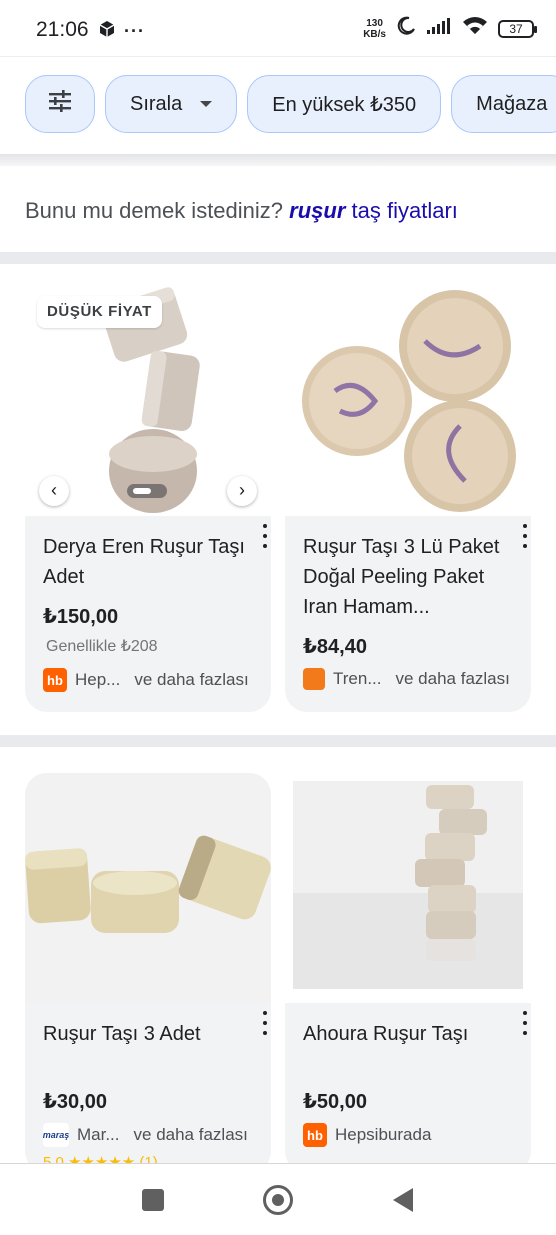 The image size is (556, 1235). Describe the element at coordinates (374, 28) in the screenshot. I see `network-speed: 130 KB/s` at that location.